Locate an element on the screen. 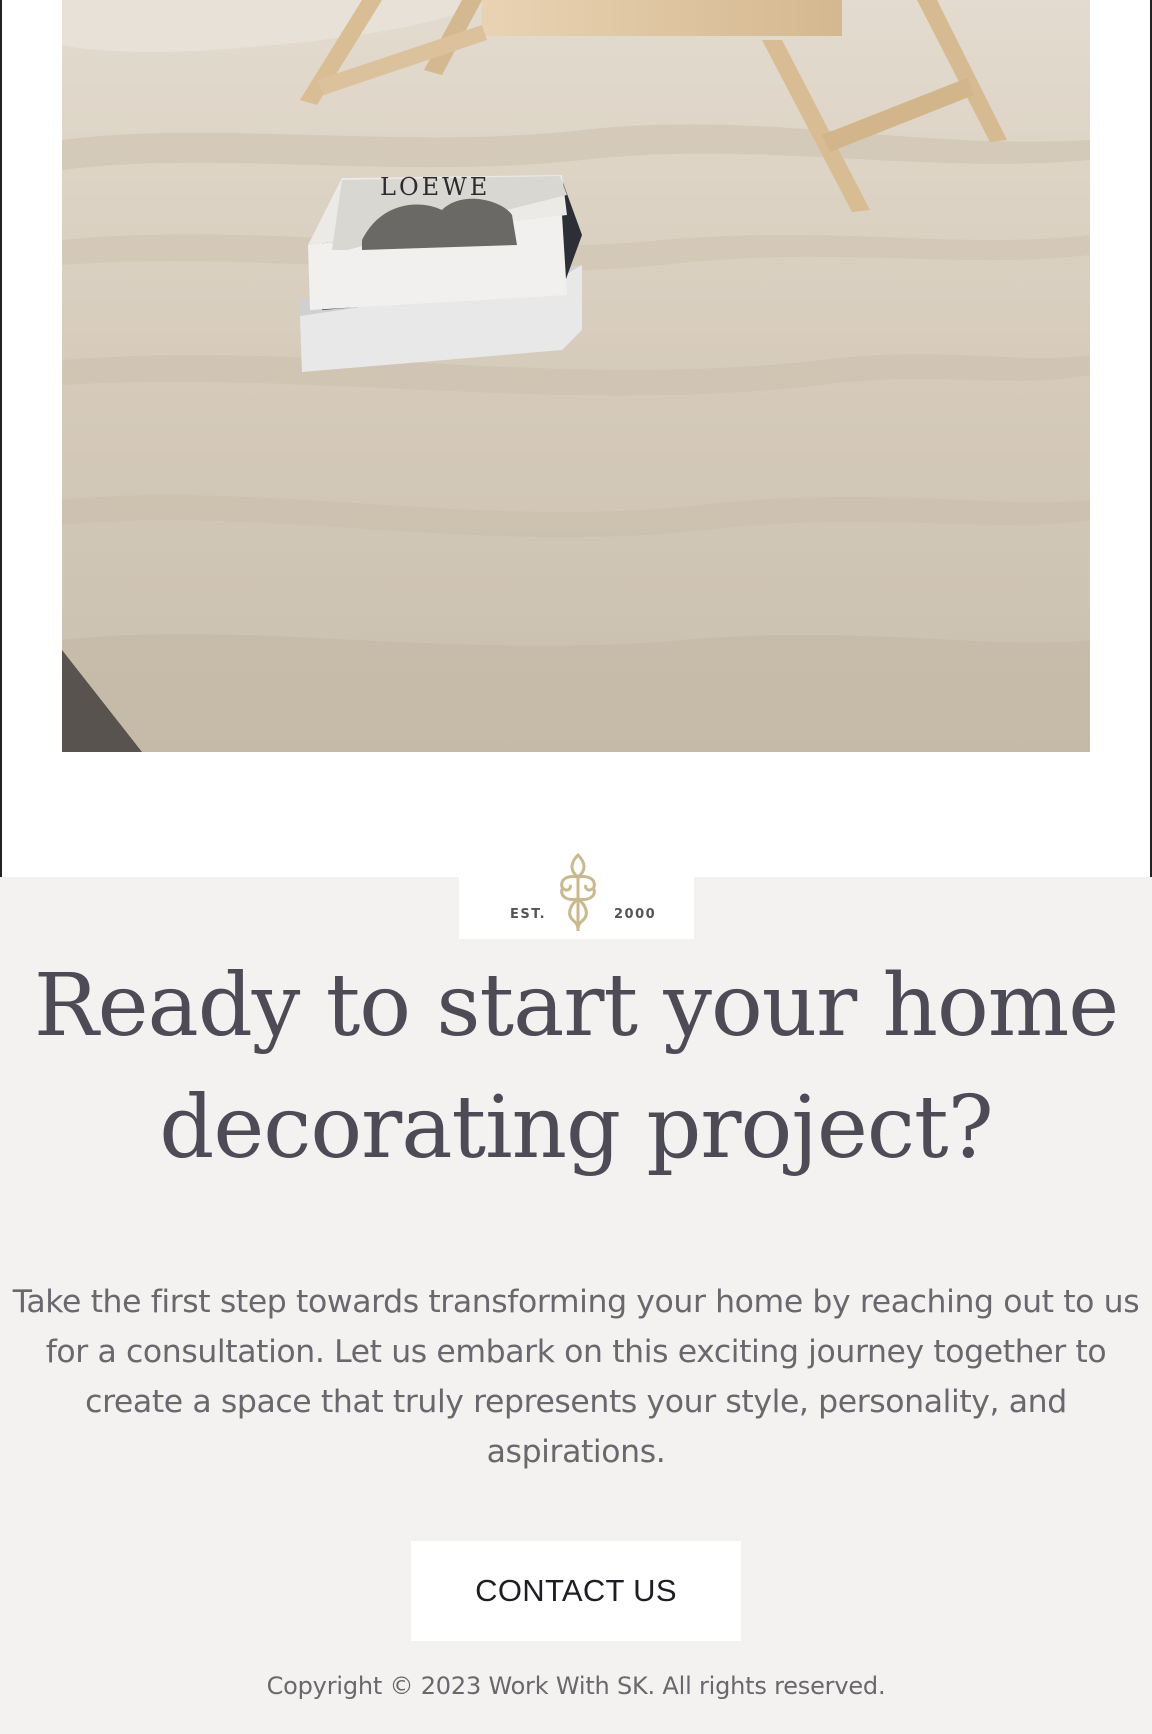  logo-year-label: 2000 is located at coordinates (635, 914).